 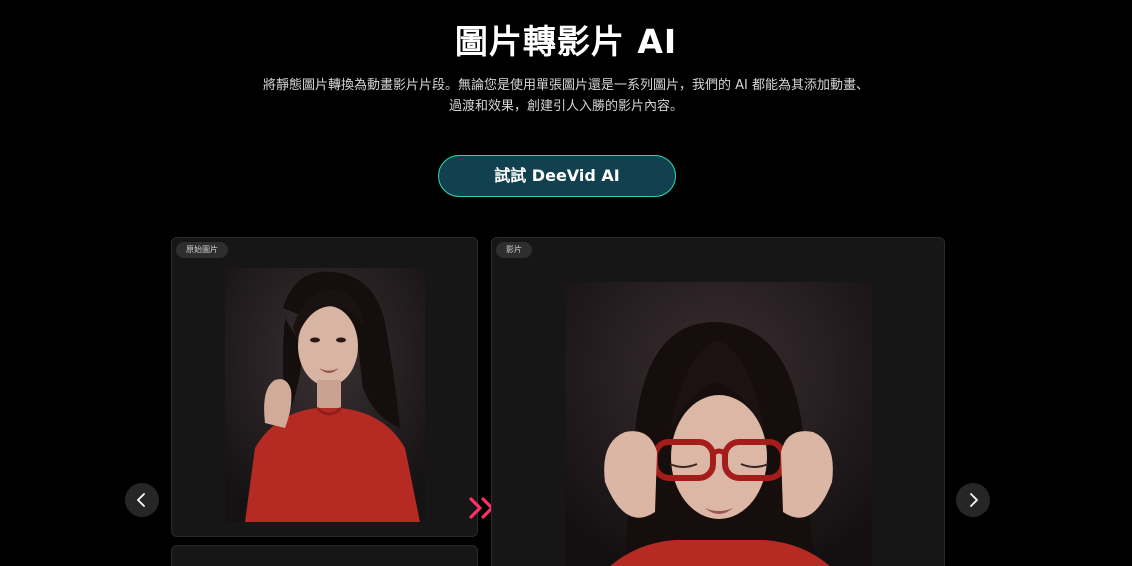 I want to click on video-tag: 影片, so click(x=514, y=250).